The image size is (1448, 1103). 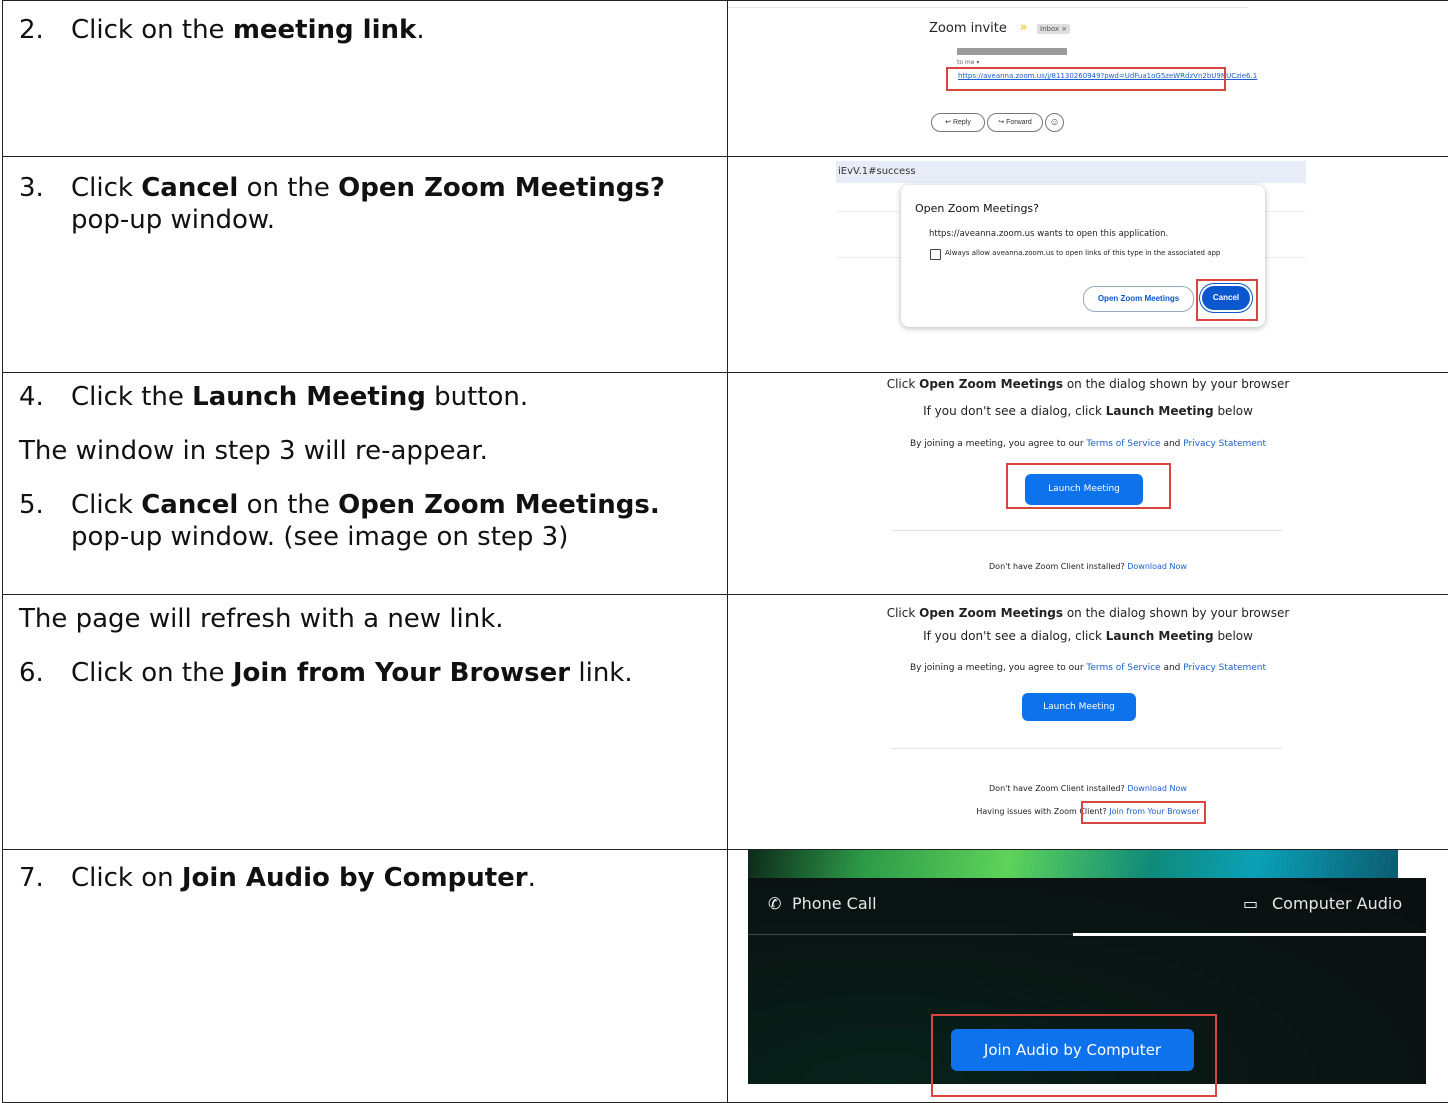 What do you see at coordinates (935, 254) in the screenshot?
I see `always-allow-checkbox` at bounding box center [935, 254].